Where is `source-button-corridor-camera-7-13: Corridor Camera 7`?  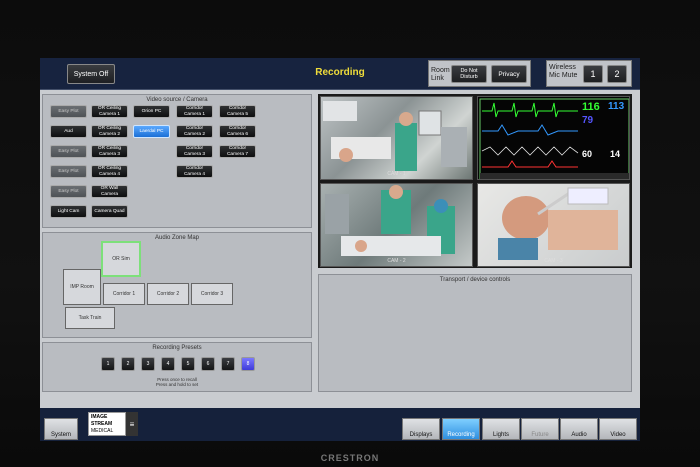
source-button-corridor-camera-7-13: Corridor Camera 7 is located at coordinates (237, 151).